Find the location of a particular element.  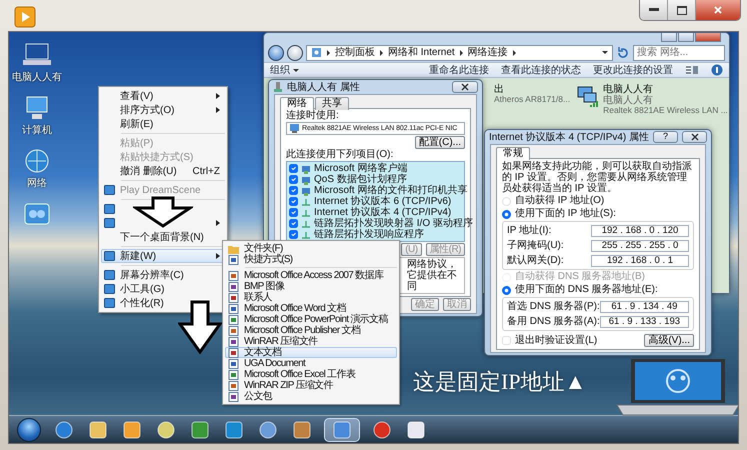

menu-item: 新建(W) is located at coordinates (163, 256).